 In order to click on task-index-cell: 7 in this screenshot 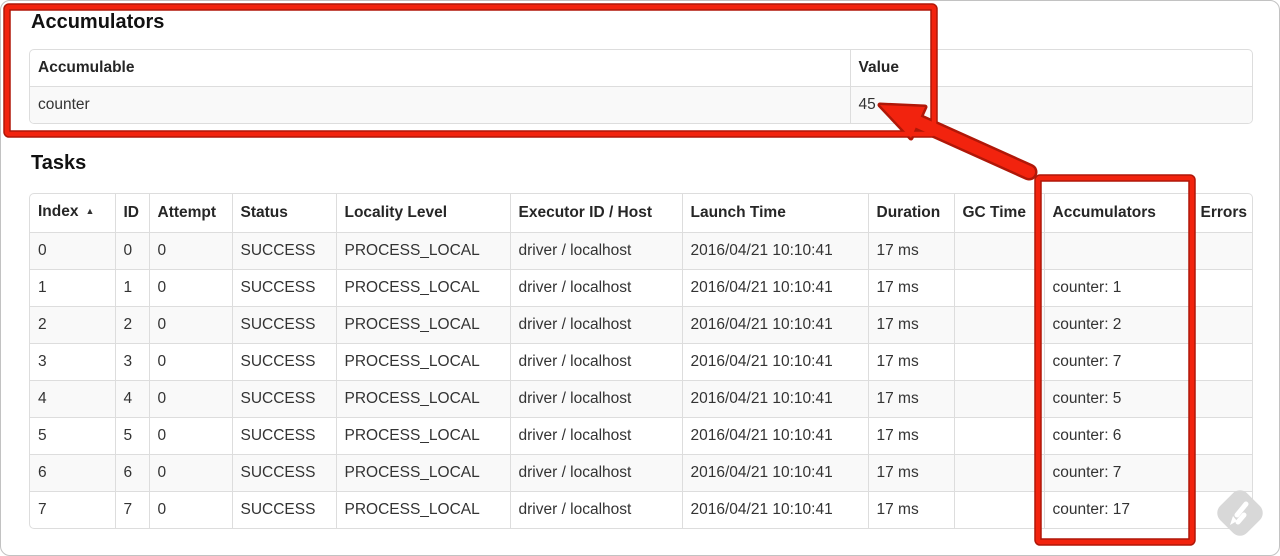, I will do `click(72, 509)`.